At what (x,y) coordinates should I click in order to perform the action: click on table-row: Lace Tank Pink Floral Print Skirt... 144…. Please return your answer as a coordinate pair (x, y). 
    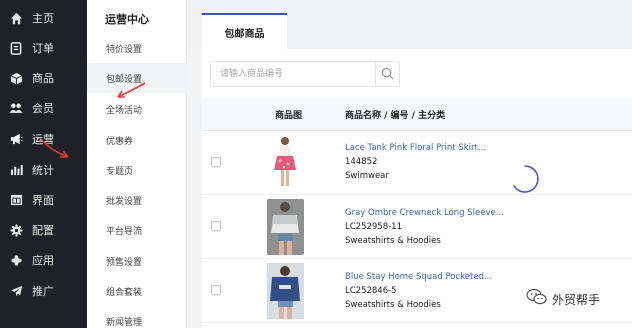
    Looking at the image, I should click on (417, 163).